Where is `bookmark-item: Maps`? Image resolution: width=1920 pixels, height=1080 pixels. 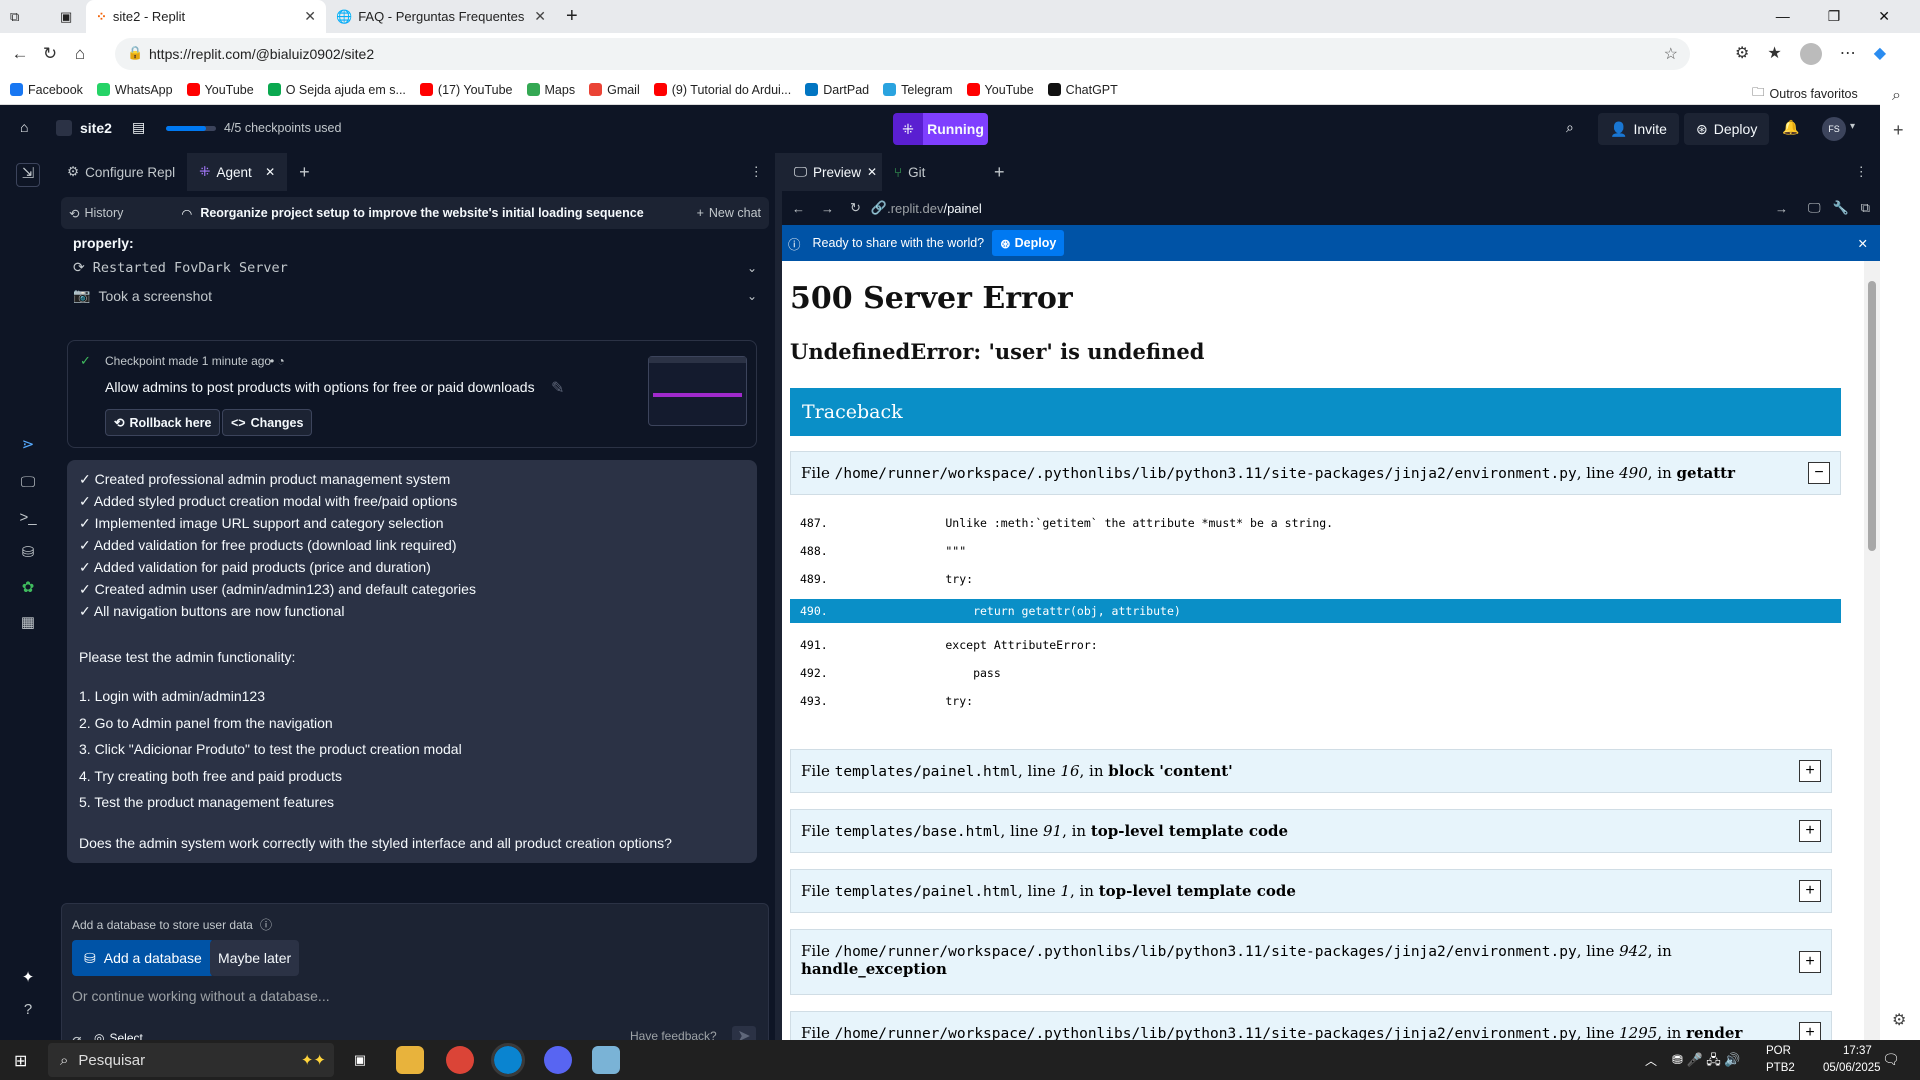 bookmark-item: Maps is located at coordinates (550, 90).